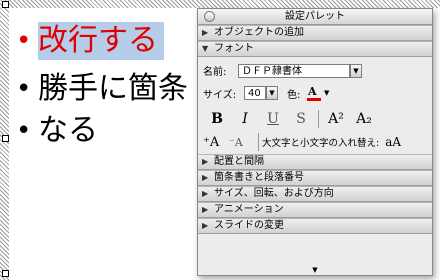 This screenshot has width=440, height=280. I want to click on underline-button: U, so click(273, 119).